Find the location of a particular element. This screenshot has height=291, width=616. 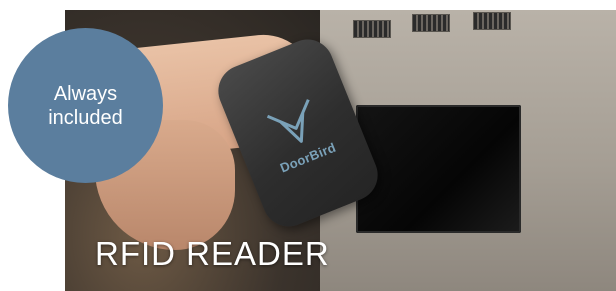

rfid-reader-area is located at coordinates (438, 169).